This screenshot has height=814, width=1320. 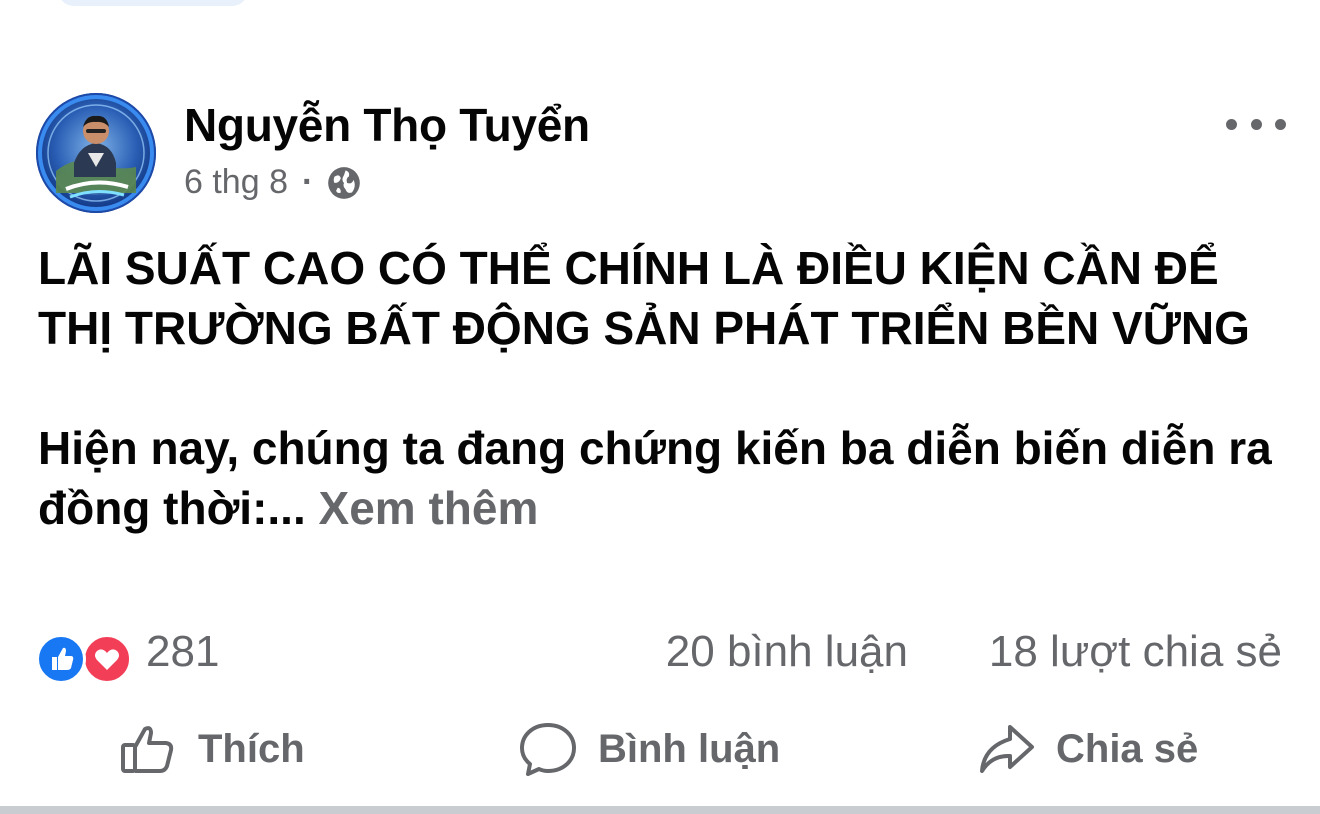 What do you see at coordinates (61, 659) in the screenshot?
I see `like-icon` at bounding box center [61, 659].